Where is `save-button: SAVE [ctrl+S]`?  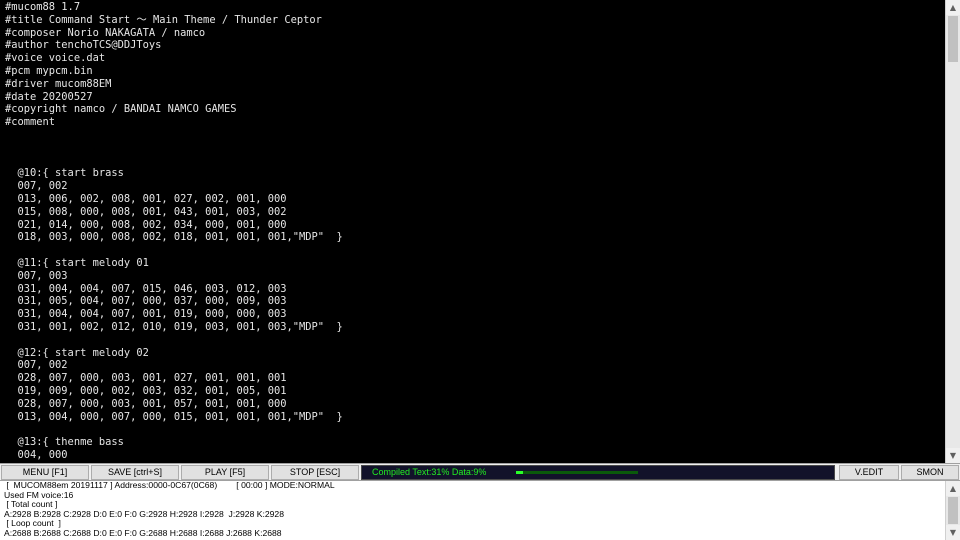 save-button: SAVE [ctrl+S] is located at coordinates (135, 472).